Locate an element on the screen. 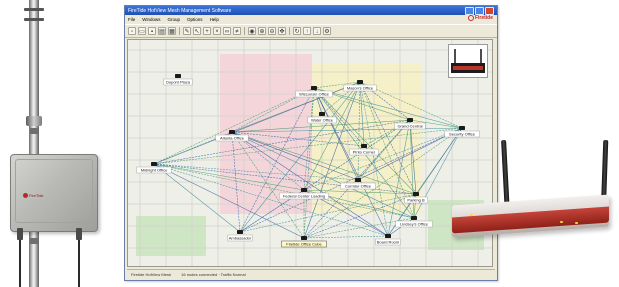 The image size is (619, 287). unlink-icon: ≠ is located at coordinates (237, 32).